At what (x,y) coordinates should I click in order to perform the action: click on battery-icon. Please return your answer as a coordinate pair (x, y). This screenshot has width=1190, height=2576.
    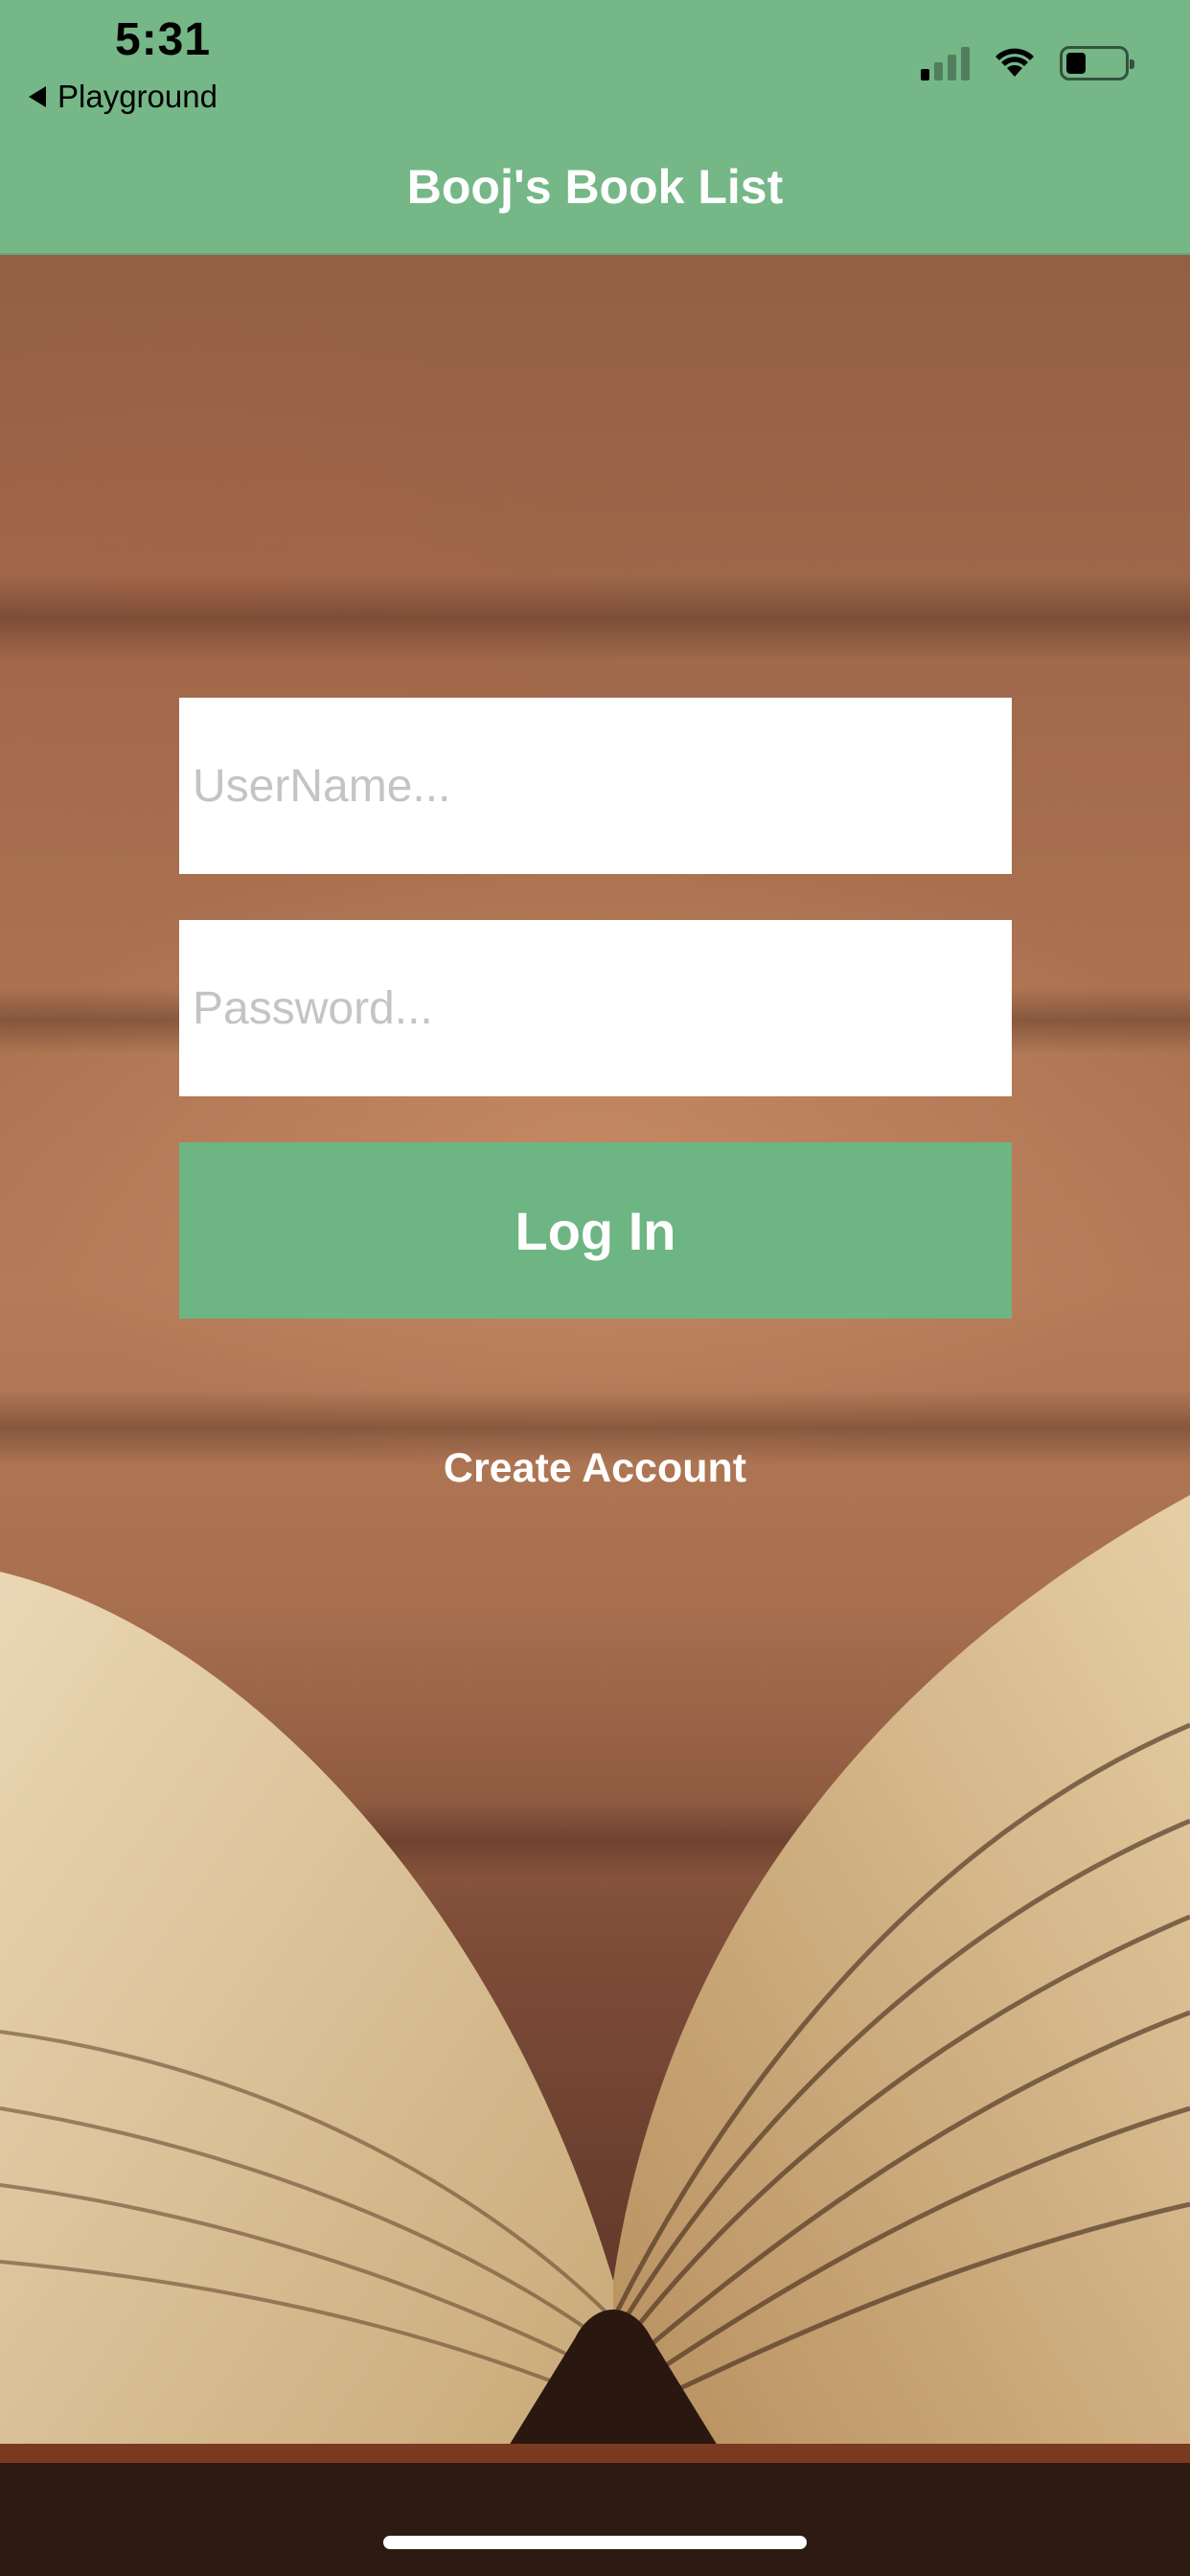
    Looking at the image, I should click on (1097, 63).